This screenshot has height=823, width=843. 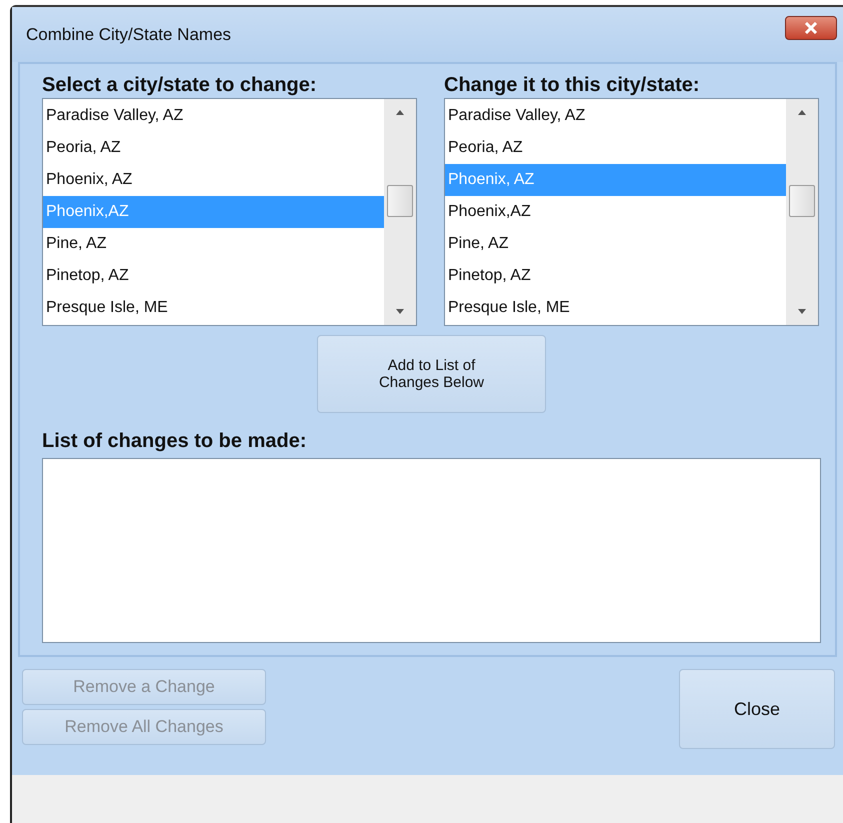 What do you see at coordinates (615, 212) in the screenshot?
I see `list-item: Phoenix,AZ` at bounding box center [615, 212].